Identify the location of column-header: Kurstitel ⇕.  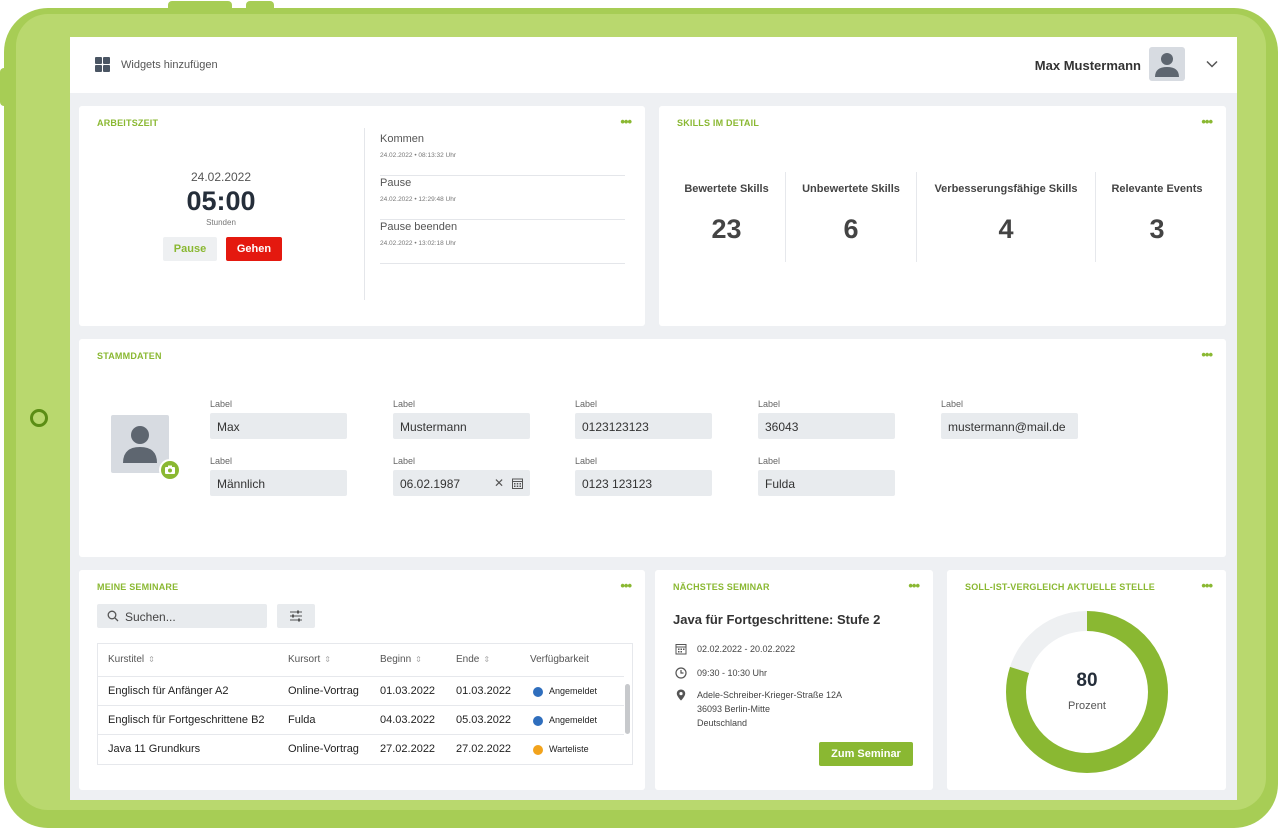
(131, 660).